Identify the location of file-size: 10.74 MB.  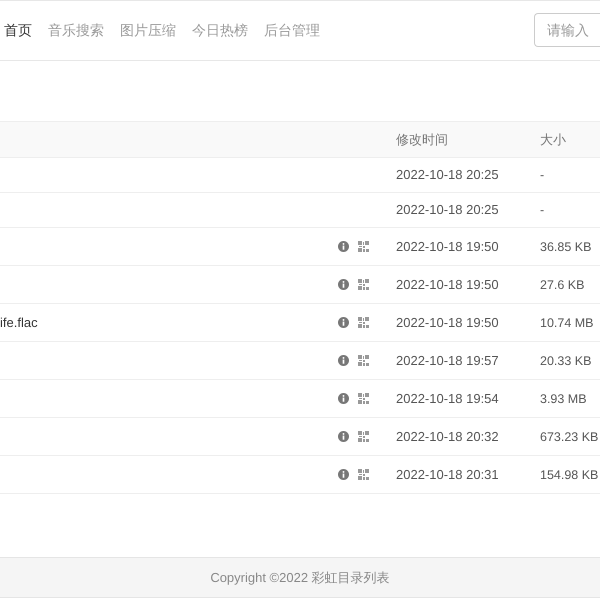
(567, 323).